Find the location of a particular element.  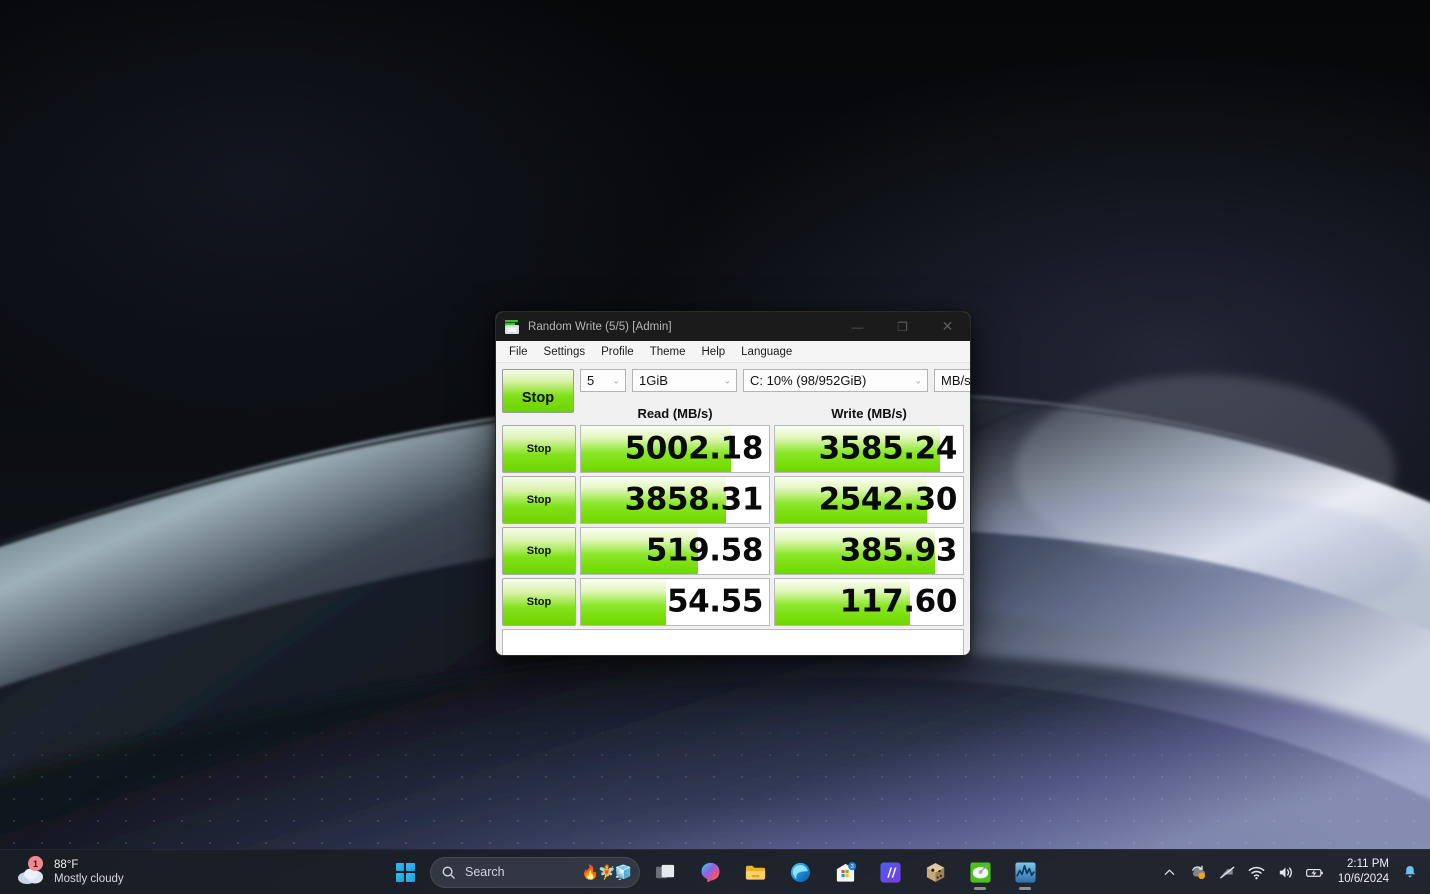

3d-cube-icon is located at coordinates (935, 872).